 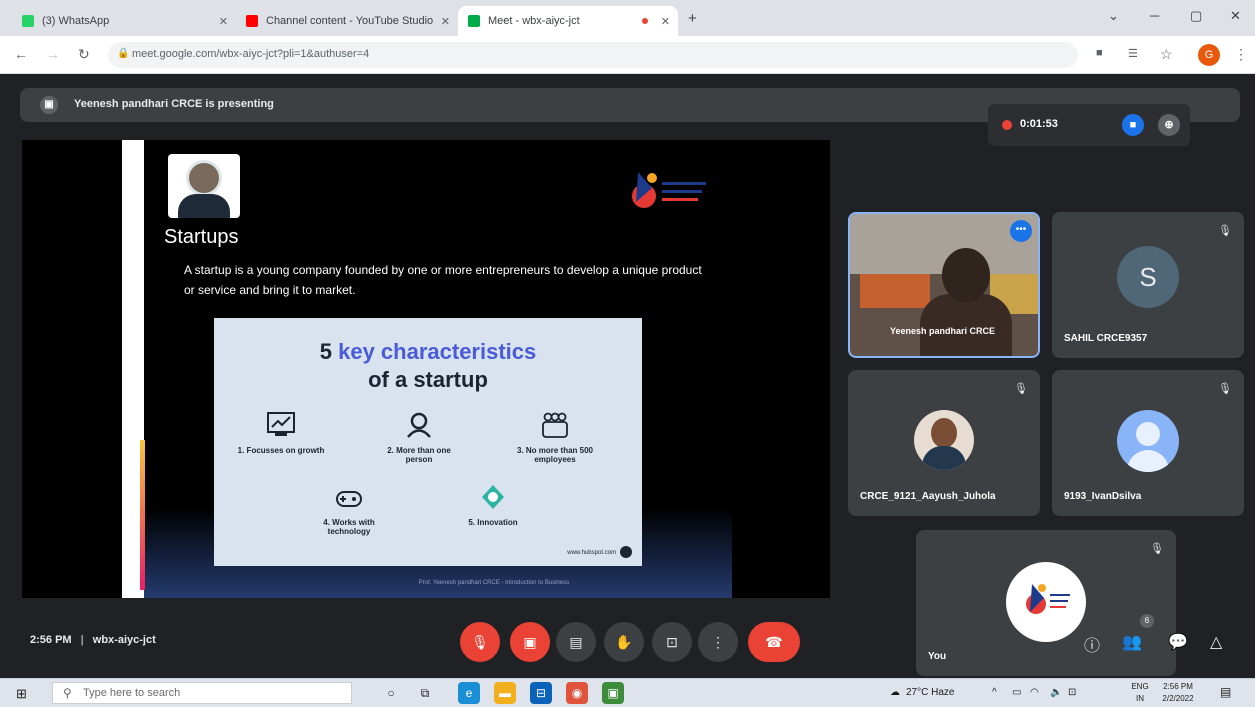 What do you see at coordinates (1133, 53) in the screenshot?
I see `extensions-icon: ☰` at bounding box center [1133, 53].